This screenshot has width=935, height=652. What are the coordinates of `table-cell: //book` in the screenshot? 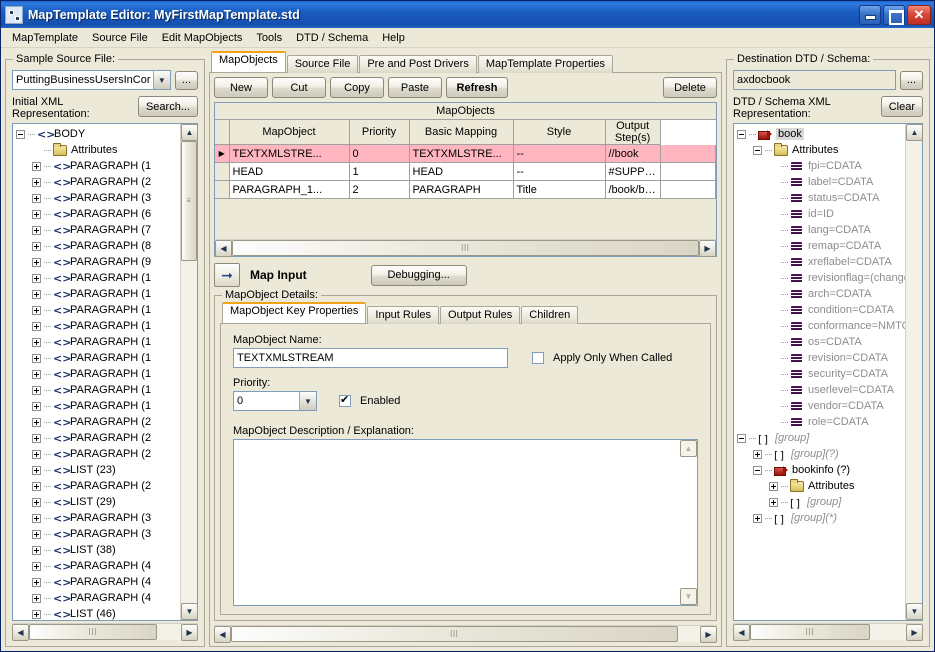 It's located at (633, 153).